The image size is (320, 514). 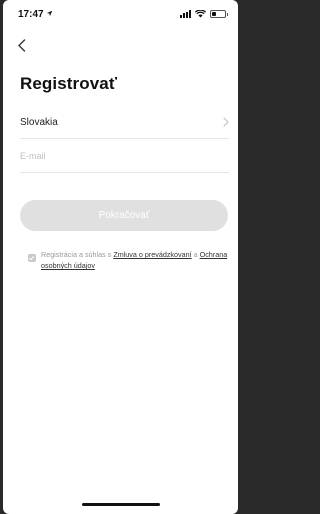 What do you see at coordinates (124, 215) in the screenshot?
I see `continue-button: Pokračovať` at bounding box center [124, 215].